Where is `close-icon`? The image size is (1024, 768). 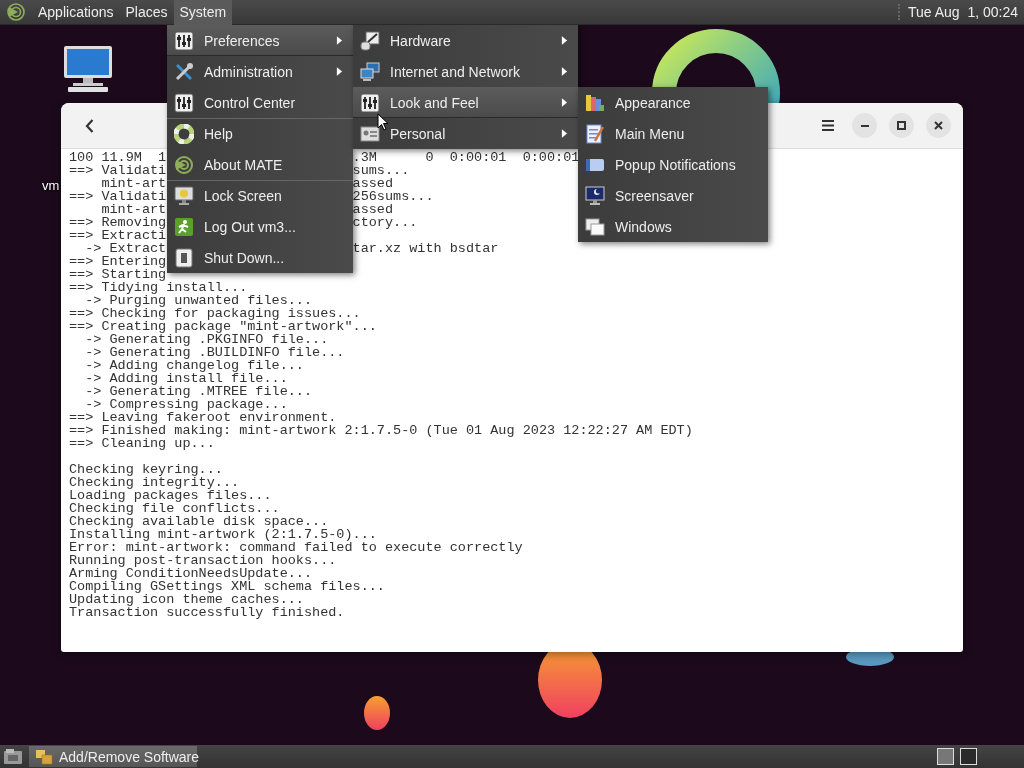
close-icon is located at coordinates (938, 125).